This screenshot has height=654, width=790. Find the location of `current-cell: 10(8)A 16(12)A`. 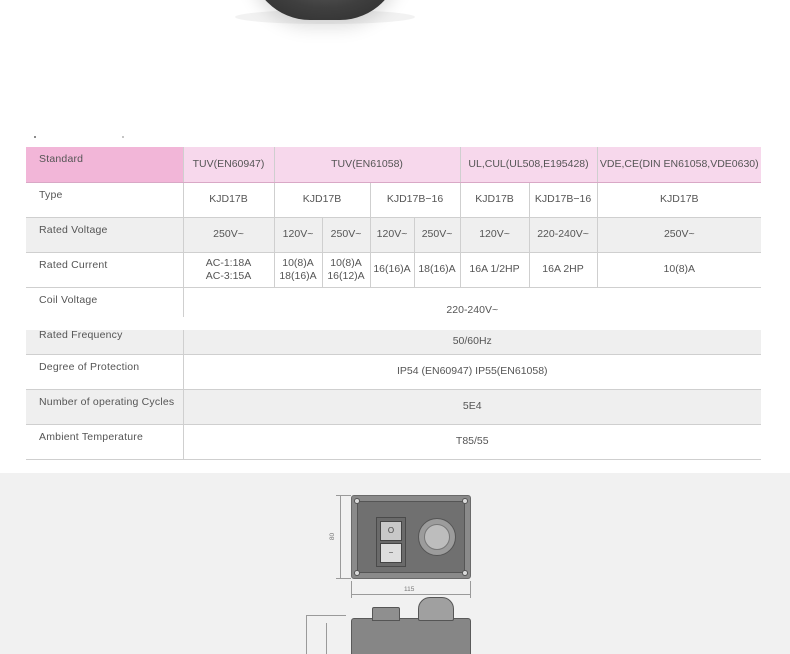

current-cell: 10(8)A 16(12)A is located at coordinates (345, 270).